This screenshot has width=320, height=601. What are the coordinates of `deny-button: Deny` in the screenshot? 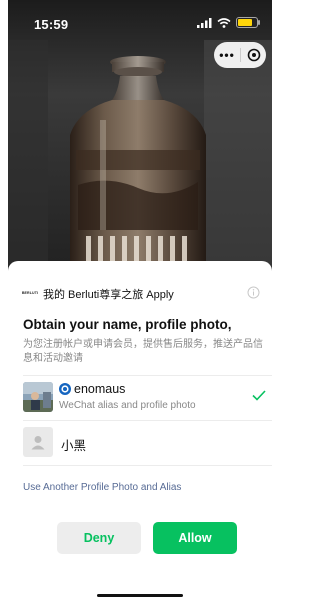 It's located at (99, 538).